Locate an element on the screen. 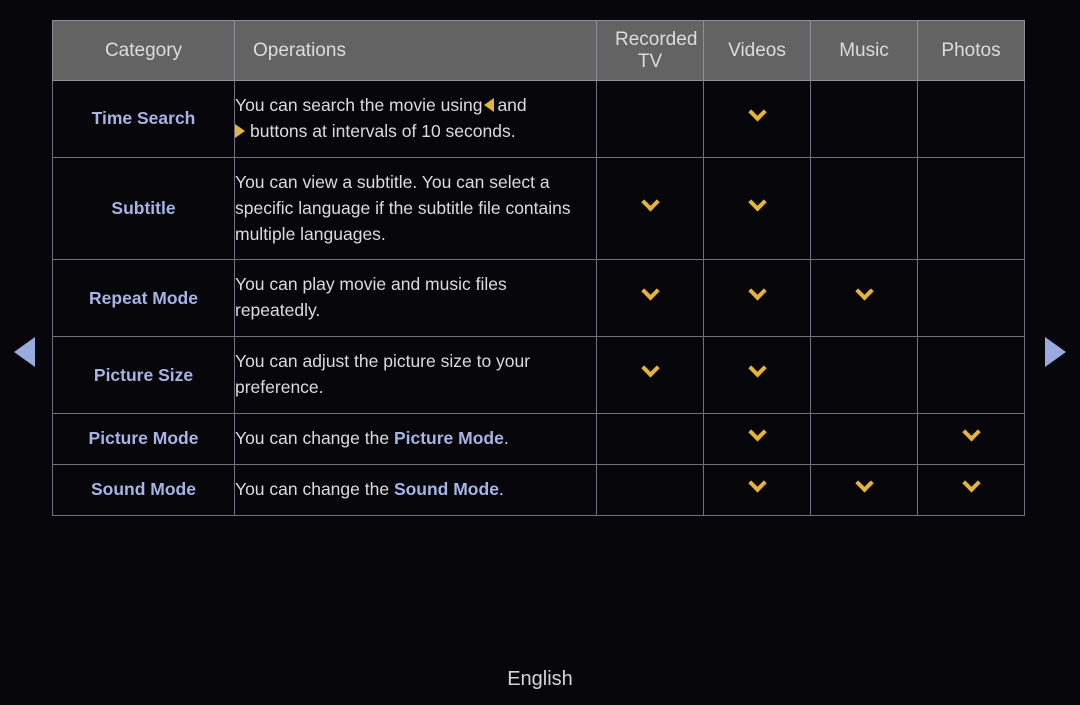  column-header-category: Category is located at coordinates (143, 50).